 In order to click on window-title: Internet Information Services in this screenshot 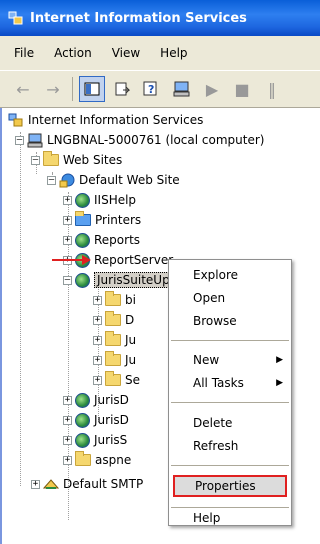, I will do `click(138, 18)`.